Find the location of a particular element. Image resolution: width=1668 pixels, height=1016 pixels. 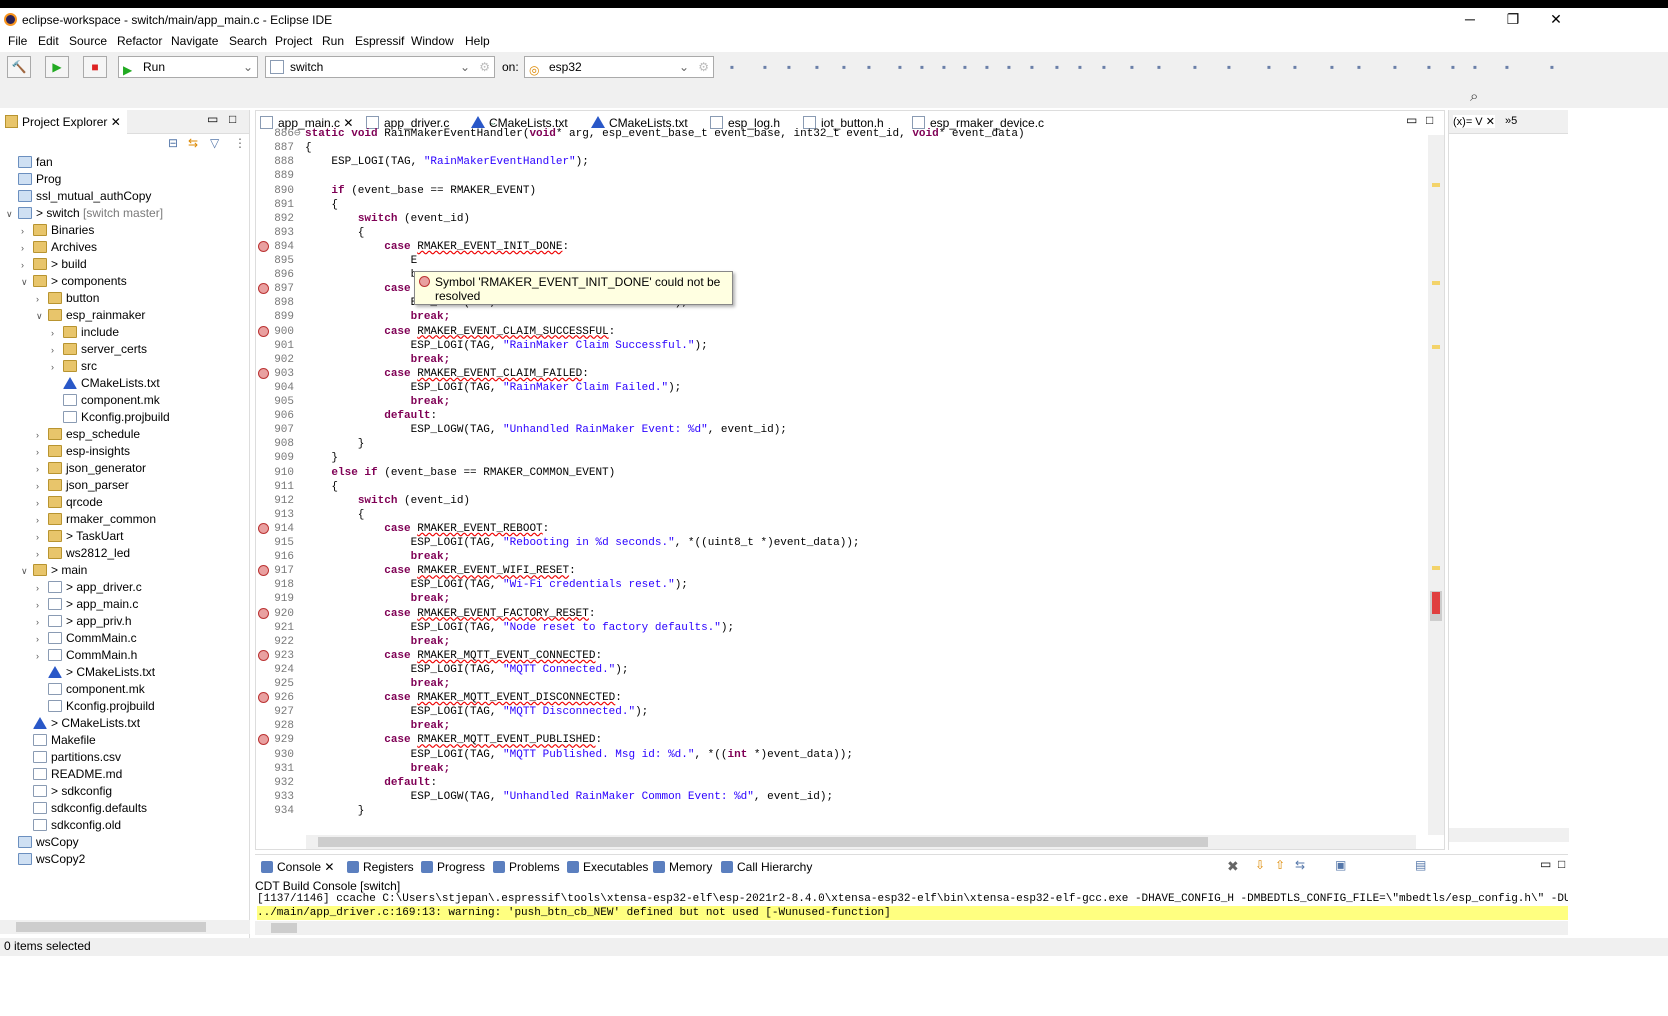

tab-project-explorer: Project Explorer ✕ is located at coordinates (63, 122).